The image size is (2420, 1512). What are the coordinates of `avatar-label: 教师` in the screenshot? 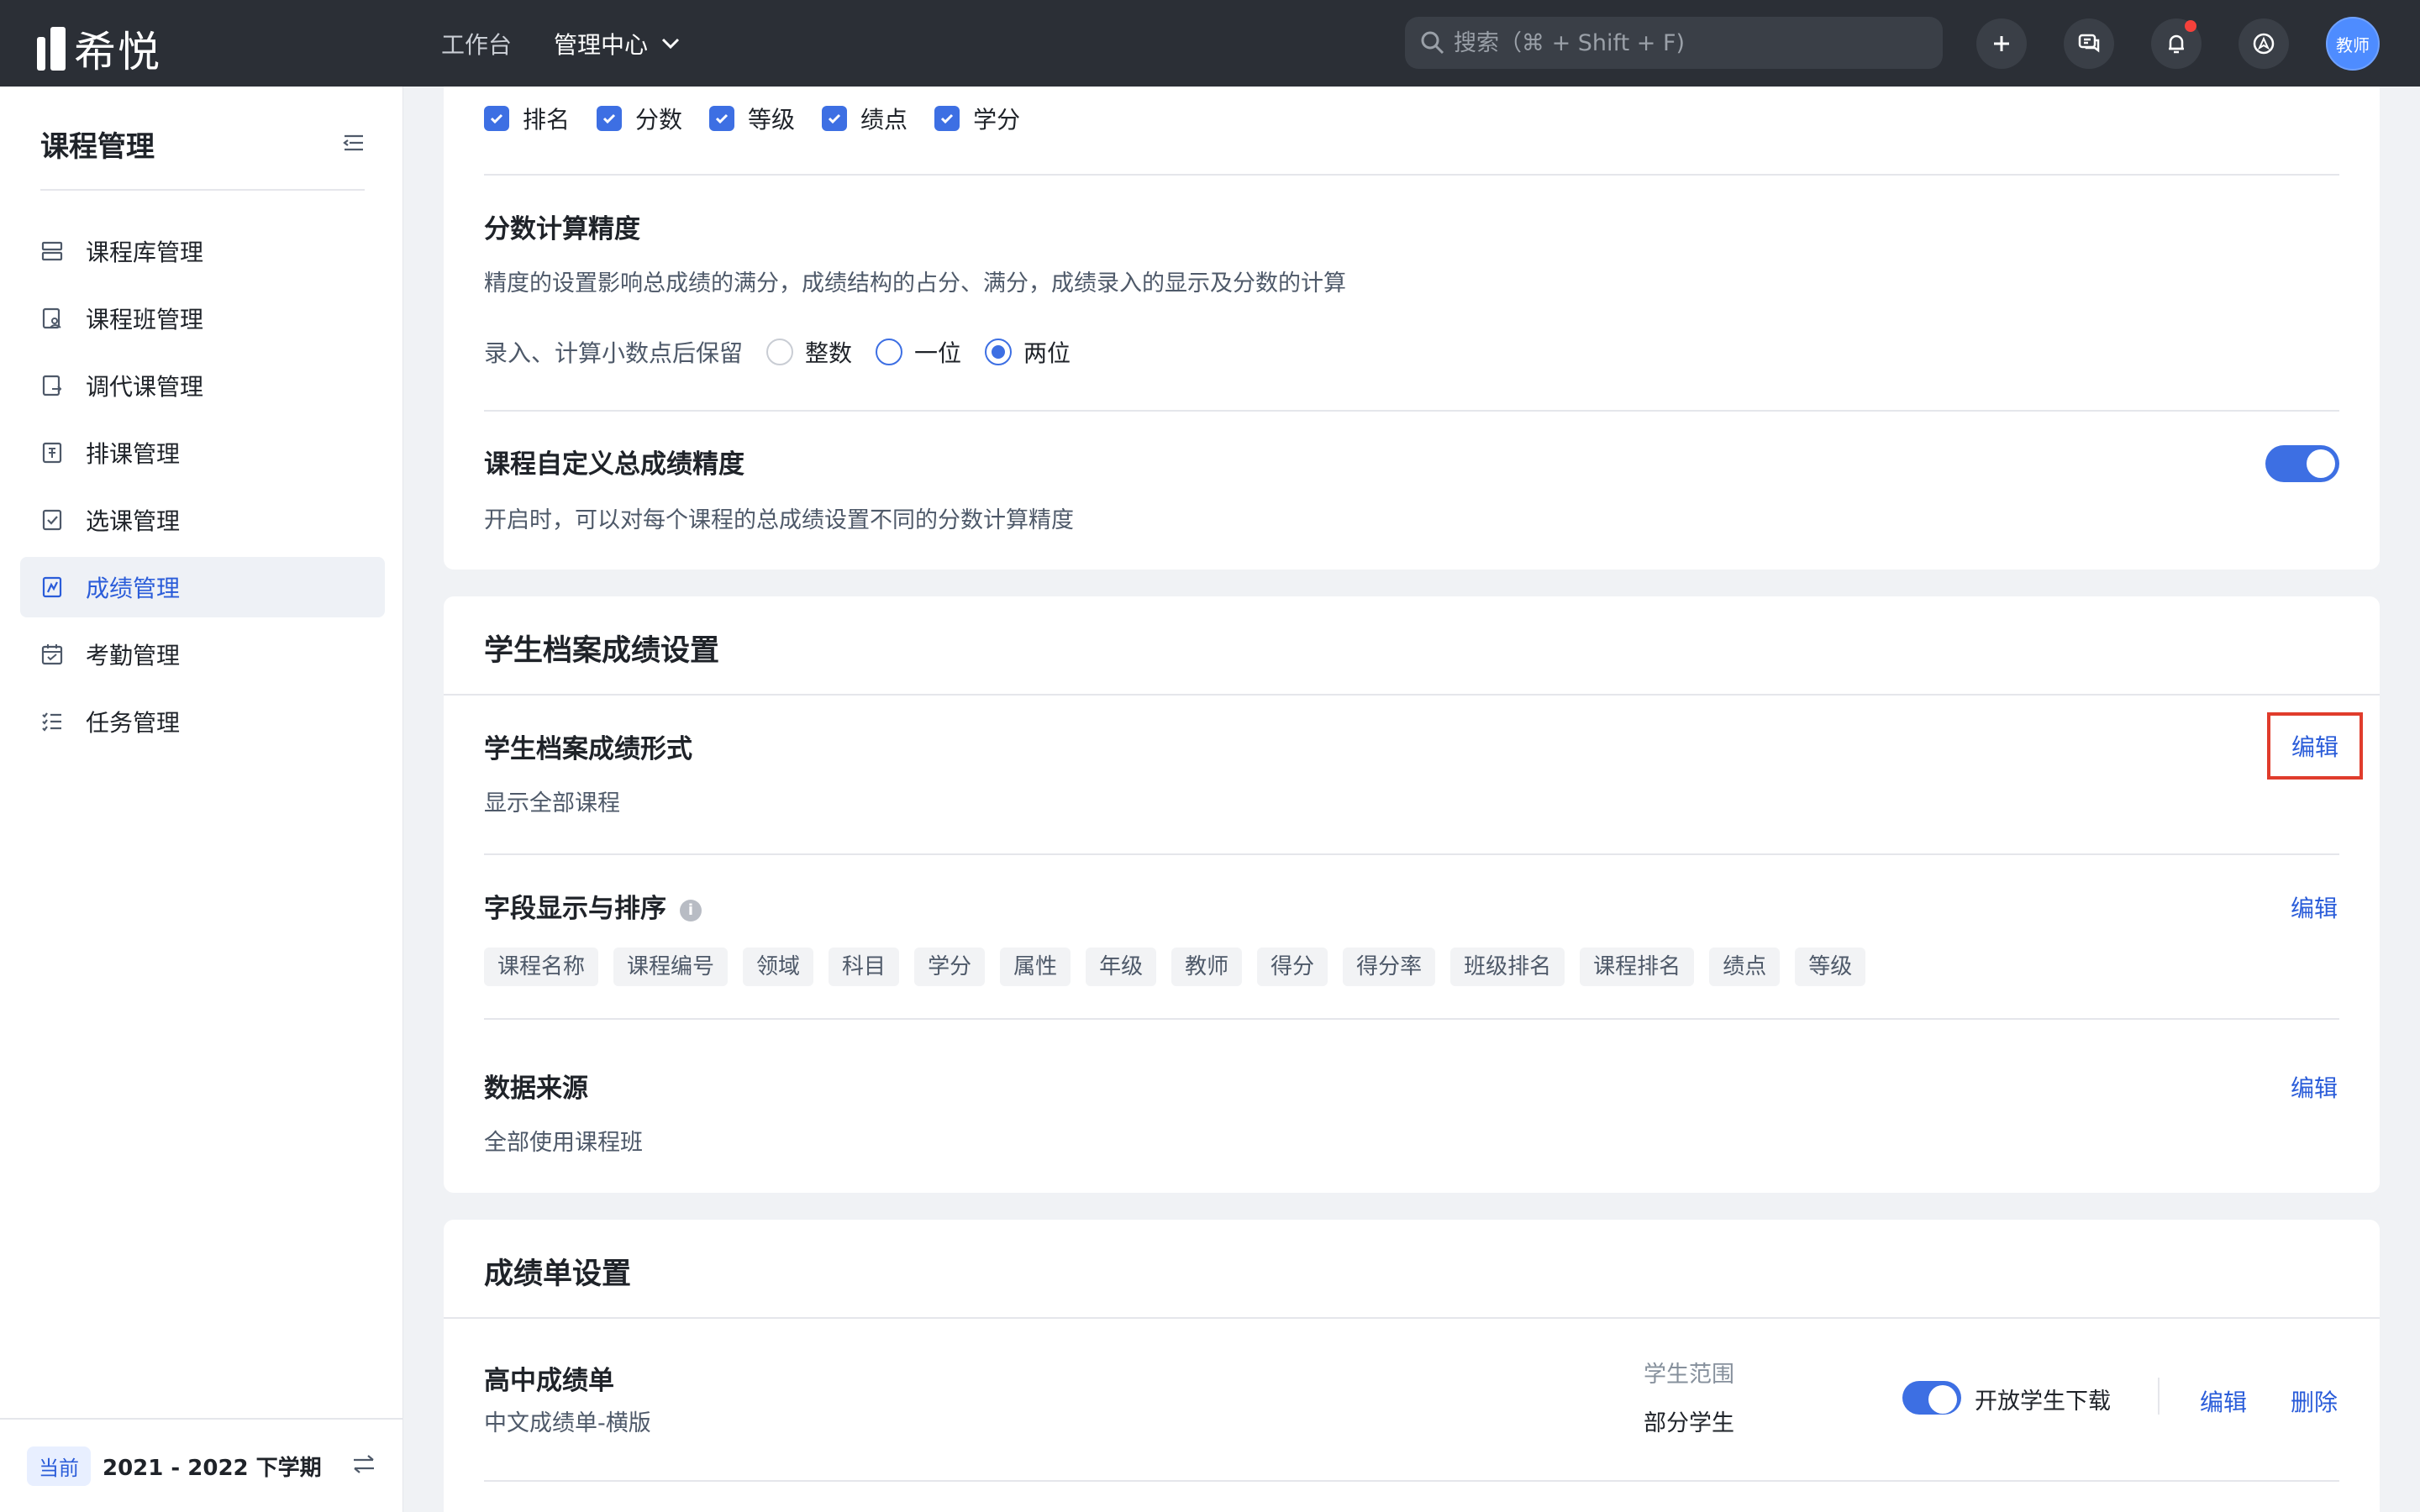 It's located at (2353, 44).